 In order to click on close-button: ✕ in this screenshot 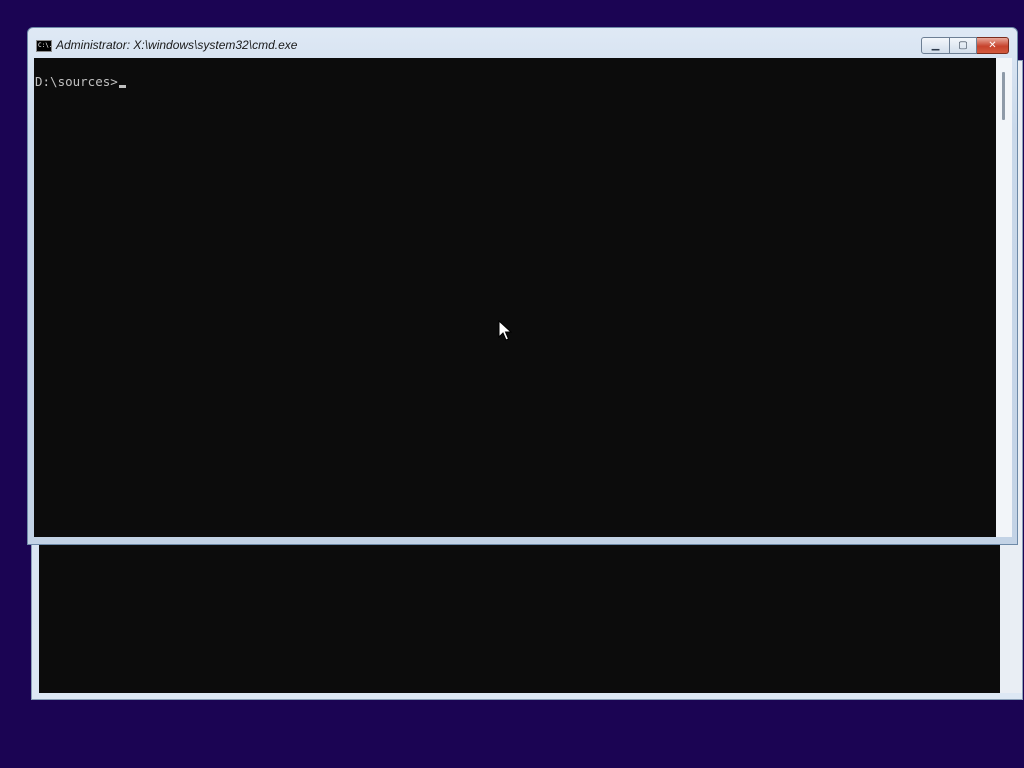, I will do `click(993, 45)`.